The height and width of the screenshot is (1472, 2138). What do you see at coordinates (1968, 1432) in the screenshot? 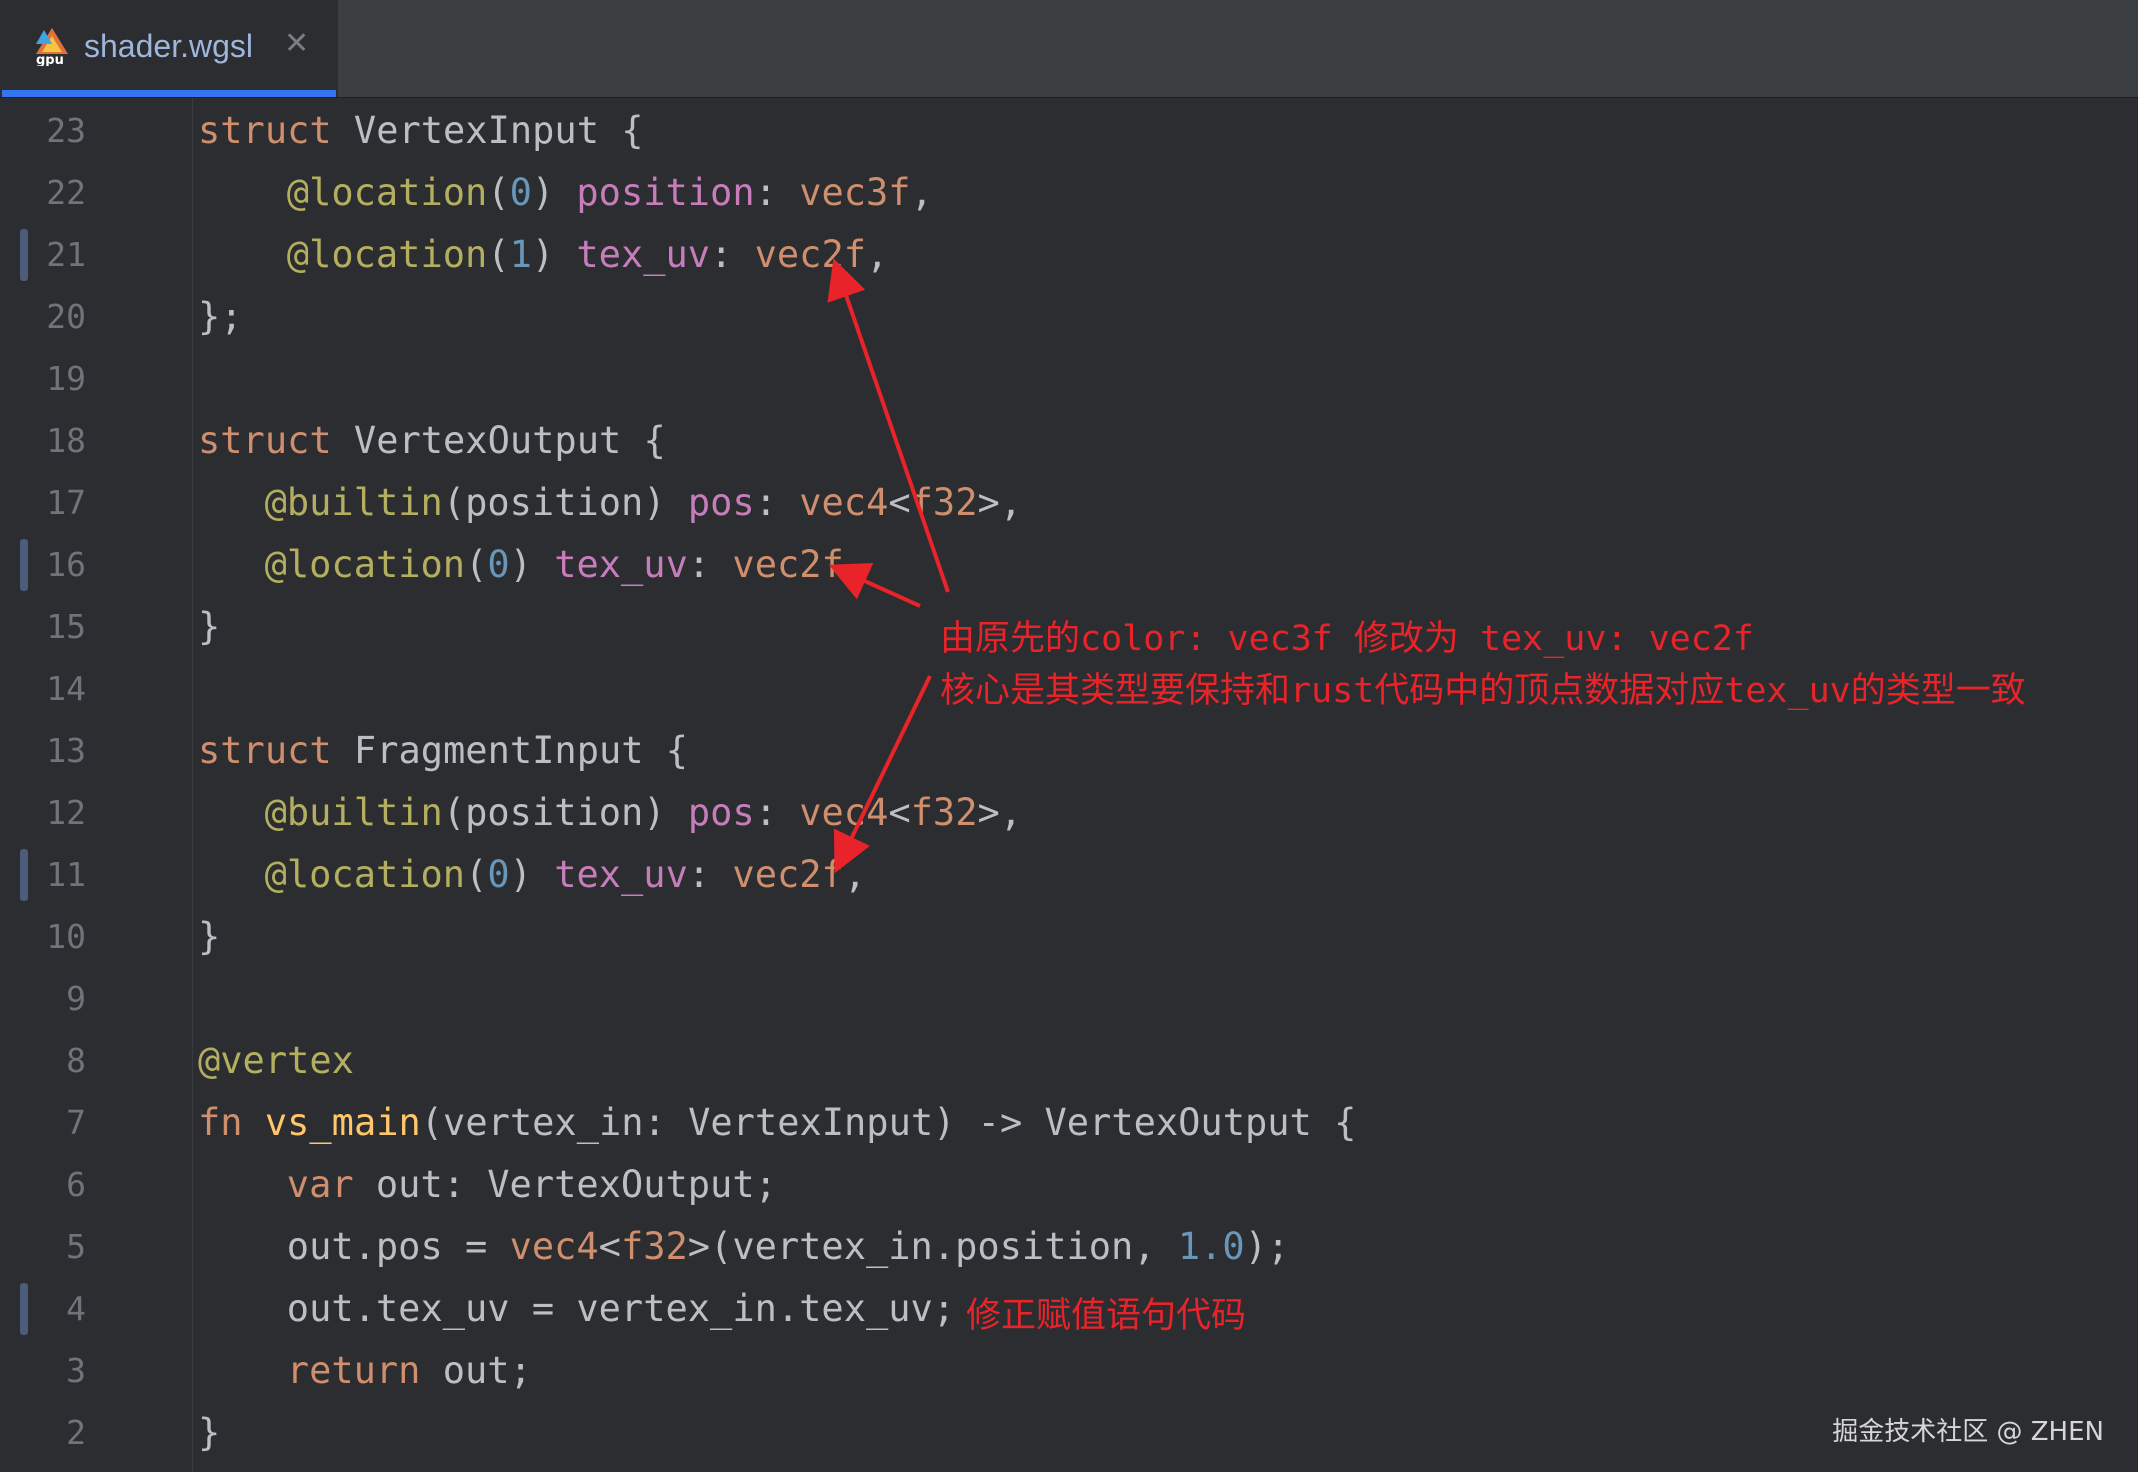
I see `watermark: 掘金技术社区 @ ZHEN` at bounding box center [1968, 1432].